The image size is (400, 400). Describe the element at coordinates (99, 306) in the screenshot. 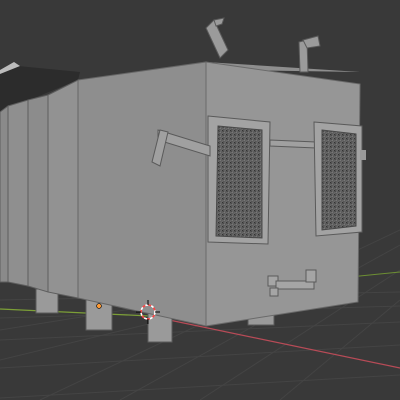

I see `object-origin-icon` at that location.